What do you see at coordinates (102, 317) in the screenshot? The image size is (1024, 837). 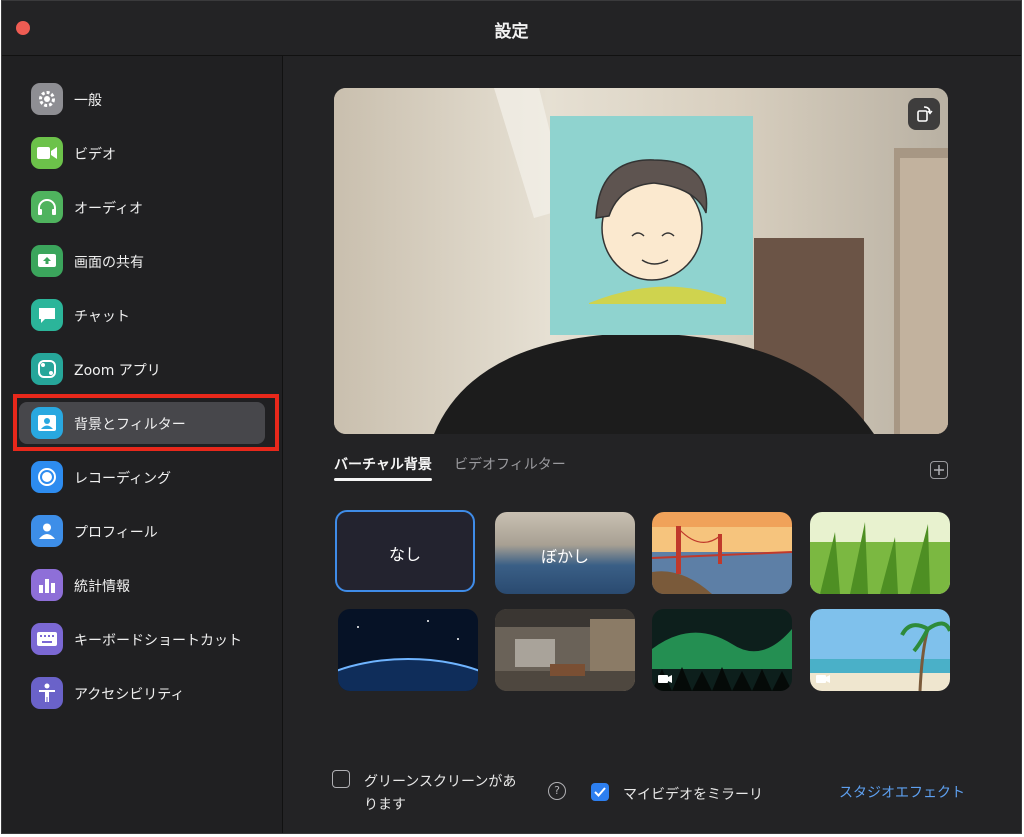 I see `sidebar-item-label: チャット` at bounding box center [102, 317].